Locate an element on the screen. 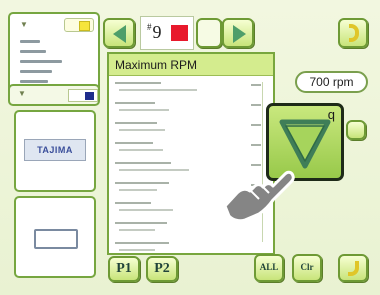 This screenshot has width=380, height=295. tajima-logo: TAJIMA is located at coordinates (55, 150).